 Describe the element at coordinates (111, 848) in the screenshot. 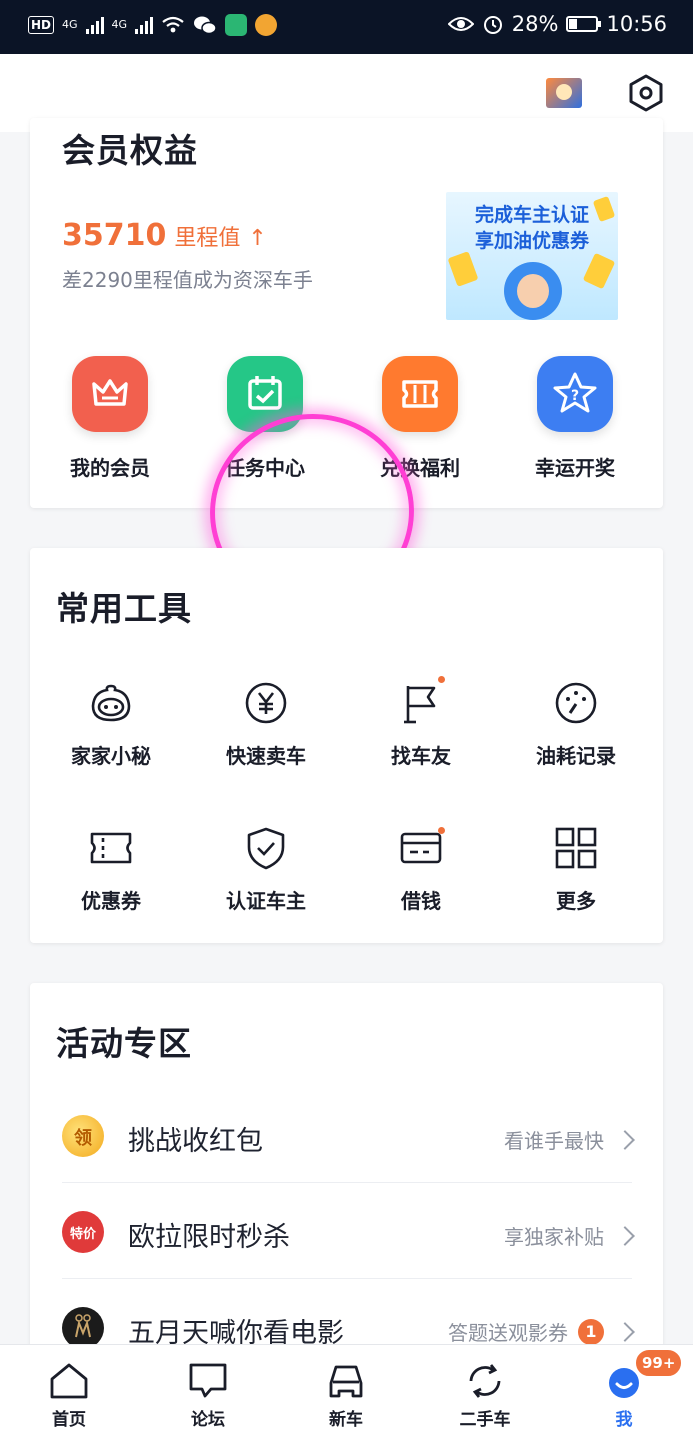

I see `coupon-icon` at that location.